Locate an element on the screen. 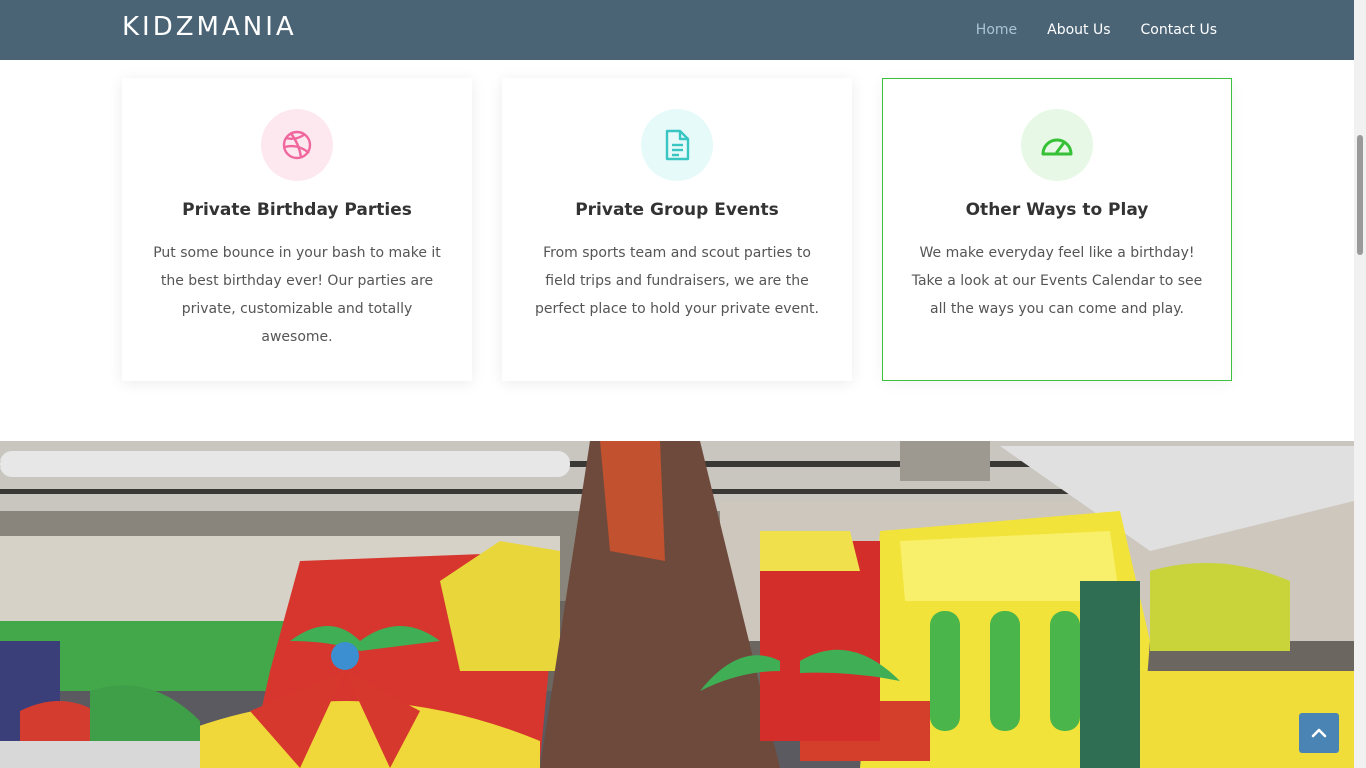 The height and width of the screenshot is (768, 1366). speedometer-icon is located at coordinates (1057, 147).